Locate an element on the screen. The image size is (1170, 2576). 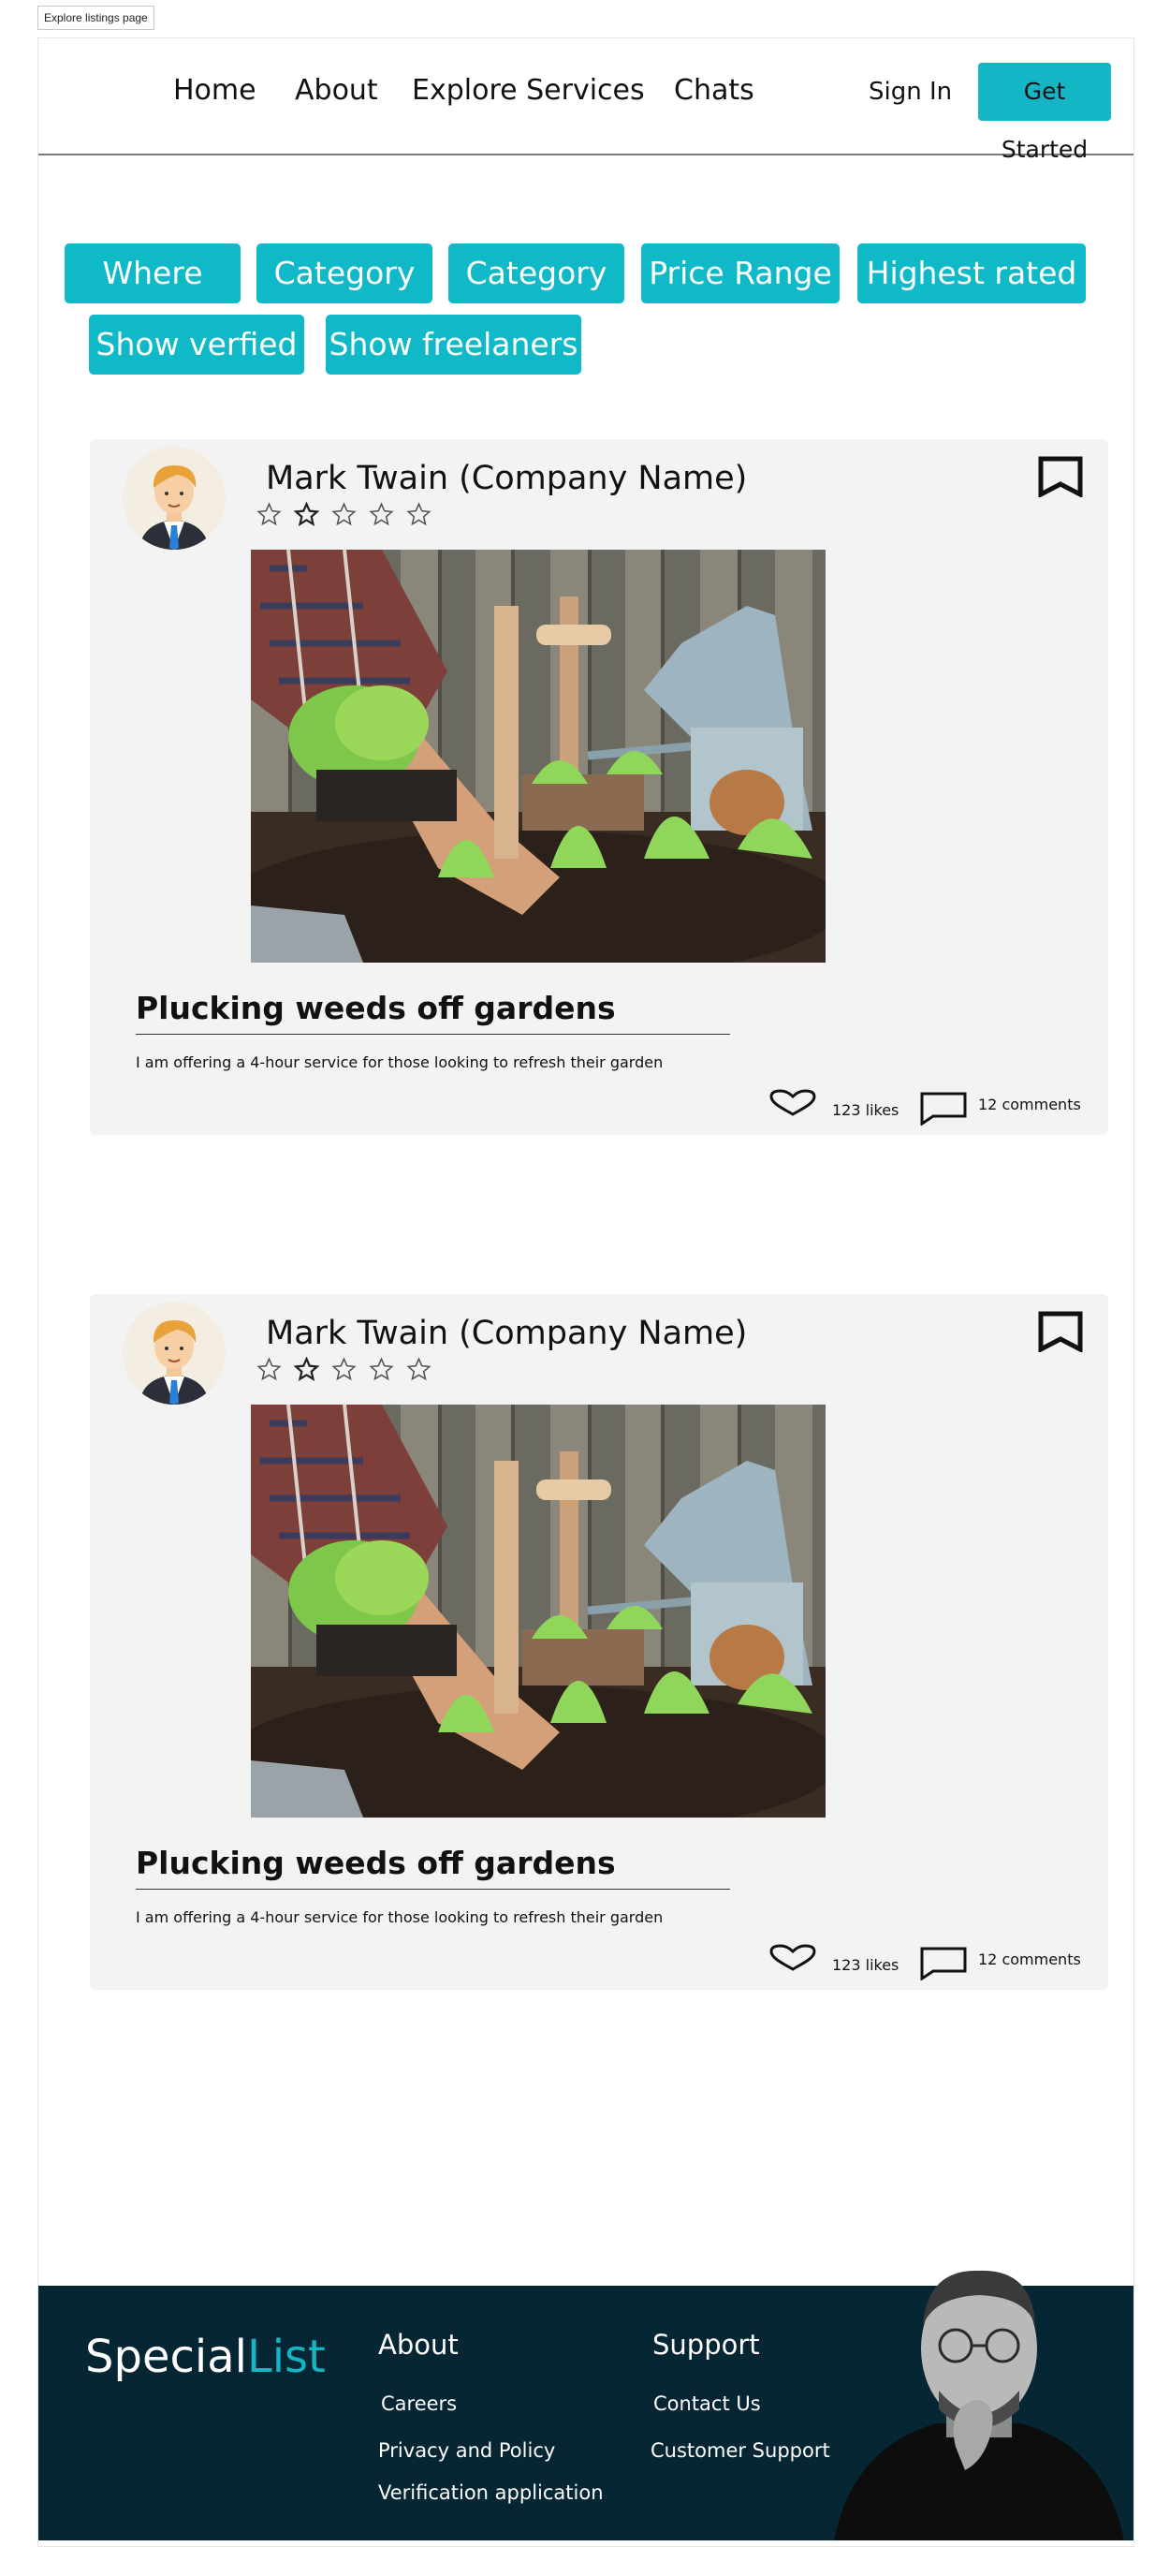
footer-about-heading: About is located at coordinates (418, 2345).